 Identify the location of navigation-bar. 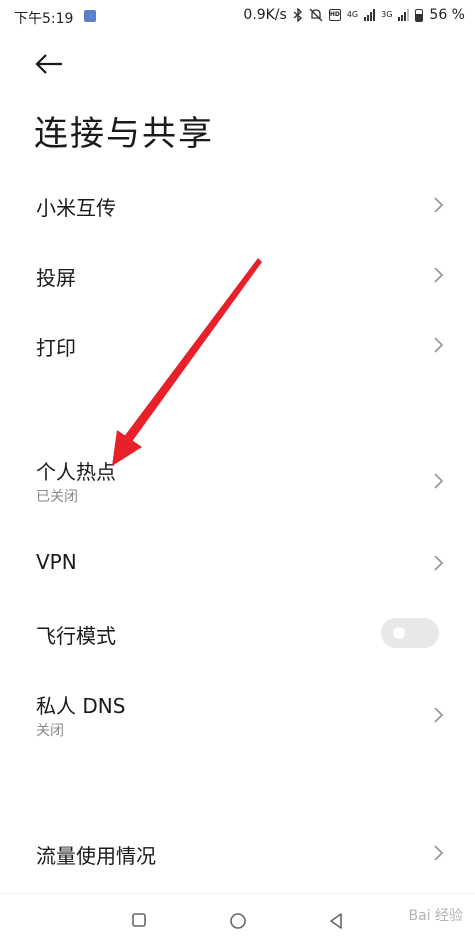
(237, 922).